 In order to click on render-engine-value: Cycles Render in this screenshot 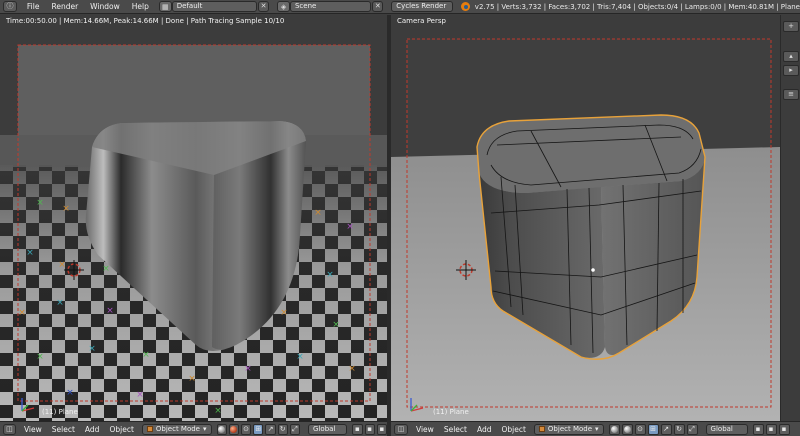, I will do `click(421, 6)`.